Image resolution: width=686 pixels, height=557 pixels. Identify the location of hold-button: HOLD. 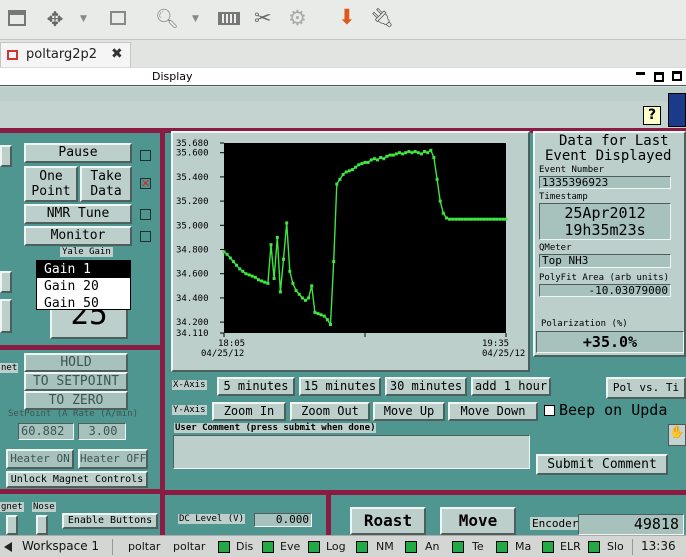
(76, 362).